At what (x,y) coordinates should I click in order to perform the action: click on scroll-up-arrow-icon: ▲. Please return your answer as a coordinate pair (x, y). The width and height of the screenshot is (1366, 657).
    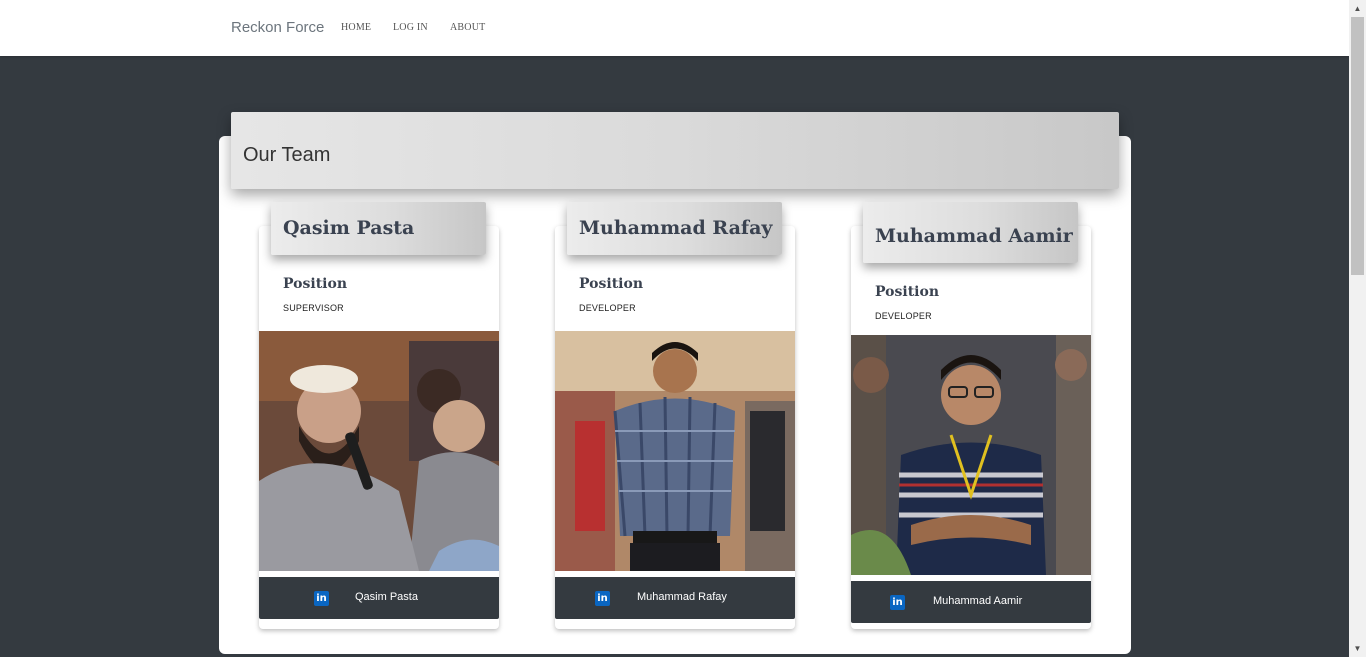
    Looking at the image, I should click on (1357, 8).